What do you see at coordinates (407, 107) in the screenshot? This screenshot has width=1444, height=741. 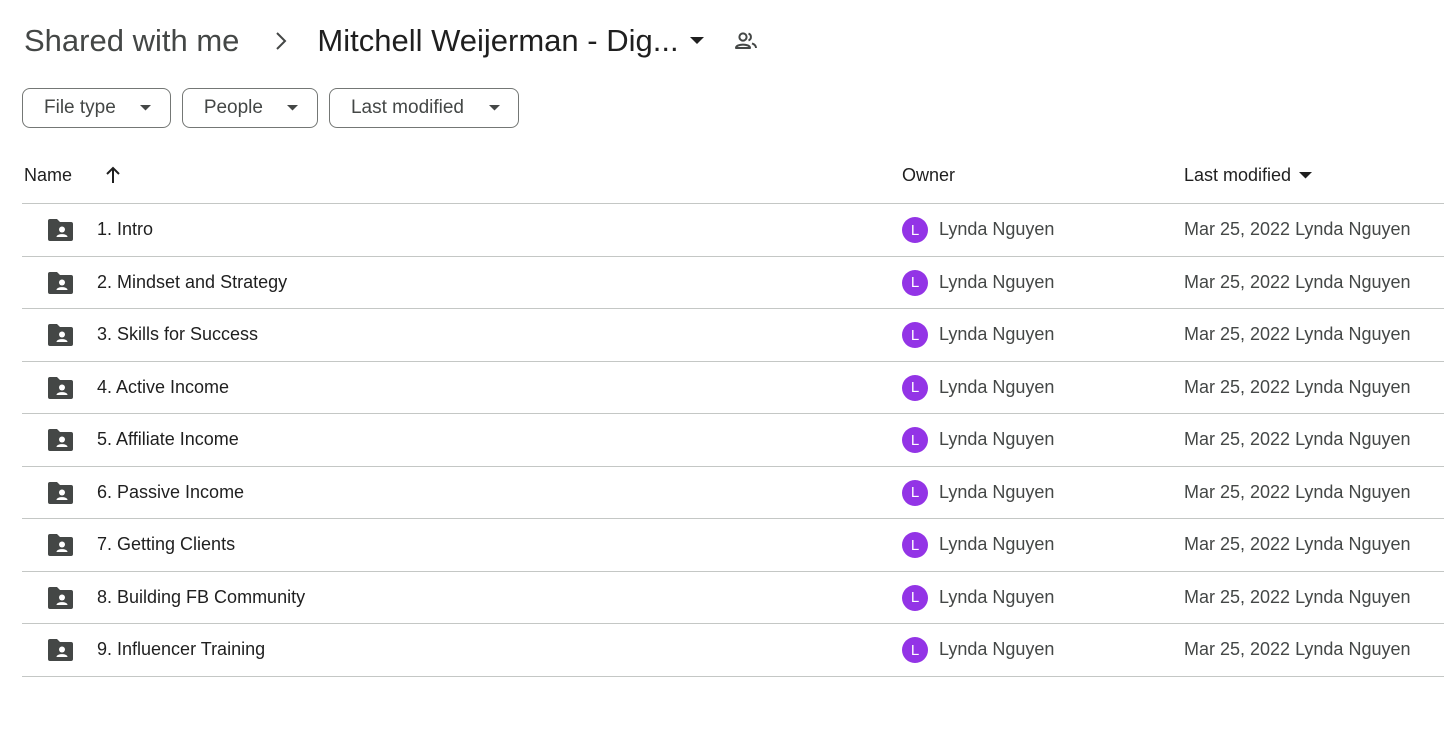 I see `filter-label: Last modified` at bounding box center [407, 107].